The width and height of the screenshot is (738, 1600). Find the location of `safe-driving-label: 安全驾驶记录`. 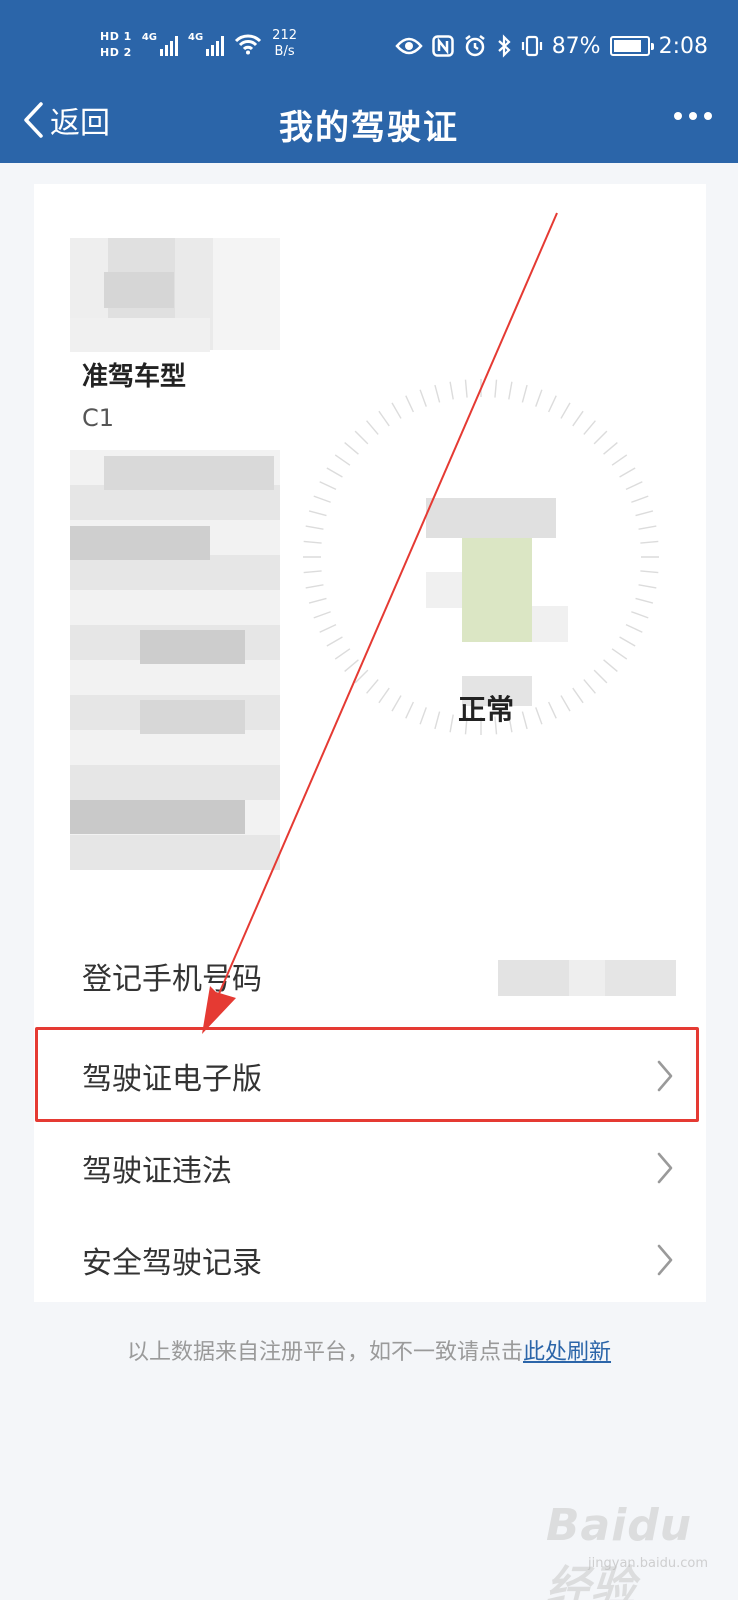

safe-driving-label: 安全驾驶记录 is located at coordinates (172, 1263).